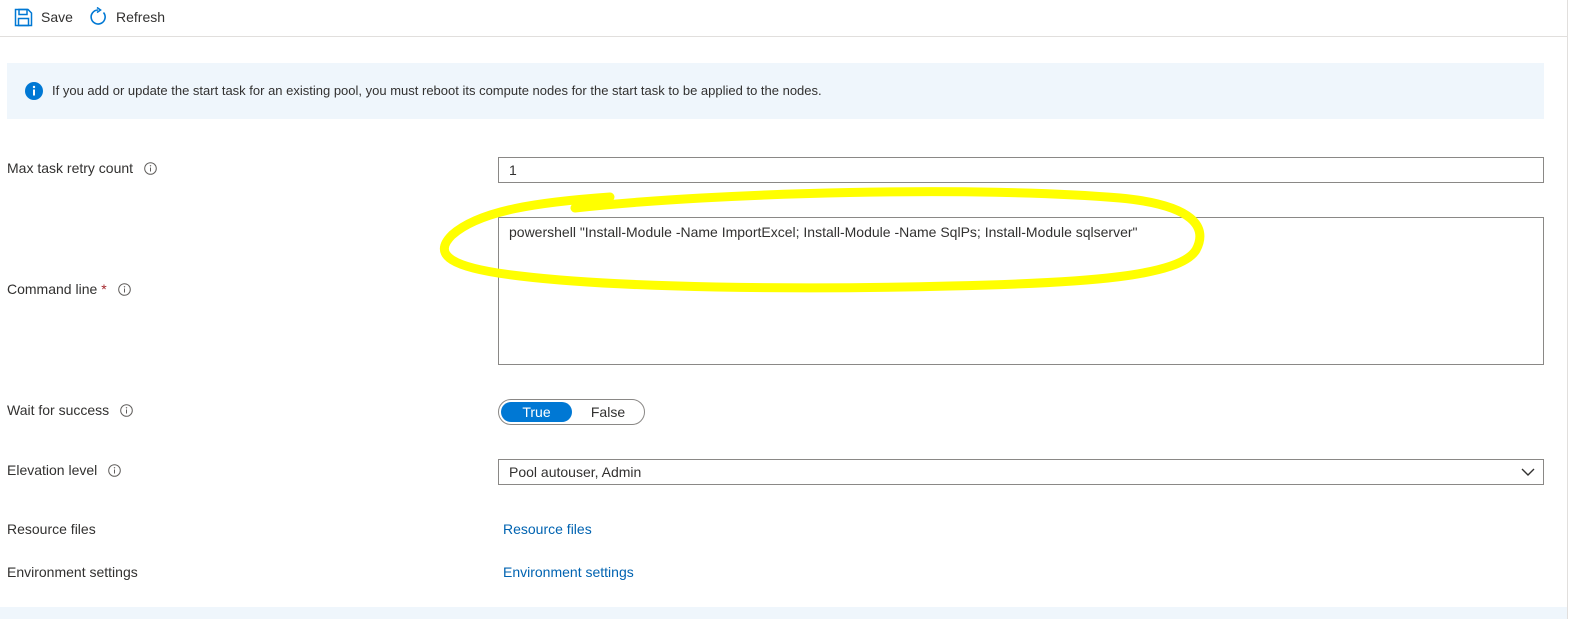  I want to click on required-marker: *, so click(104, 289).